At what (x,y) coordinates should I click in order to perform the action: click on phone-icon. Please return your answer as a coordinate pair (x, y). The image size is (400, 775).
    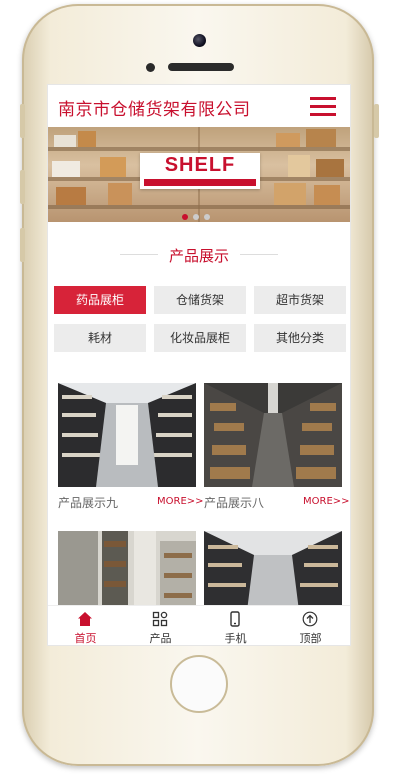
    Looking at the image, I should click on (235, 619).